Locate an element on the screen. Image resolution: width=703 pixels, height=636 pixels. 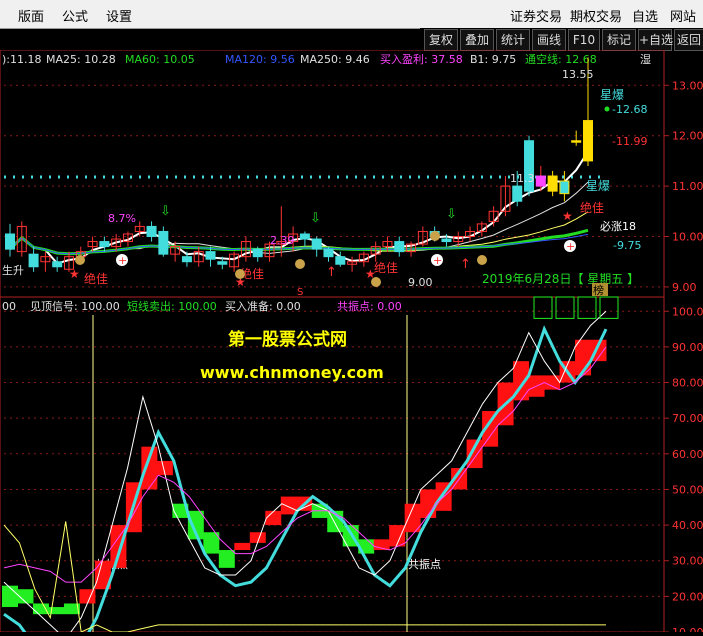
price-label-900: 9.00 is located at coordinates (420, 282).